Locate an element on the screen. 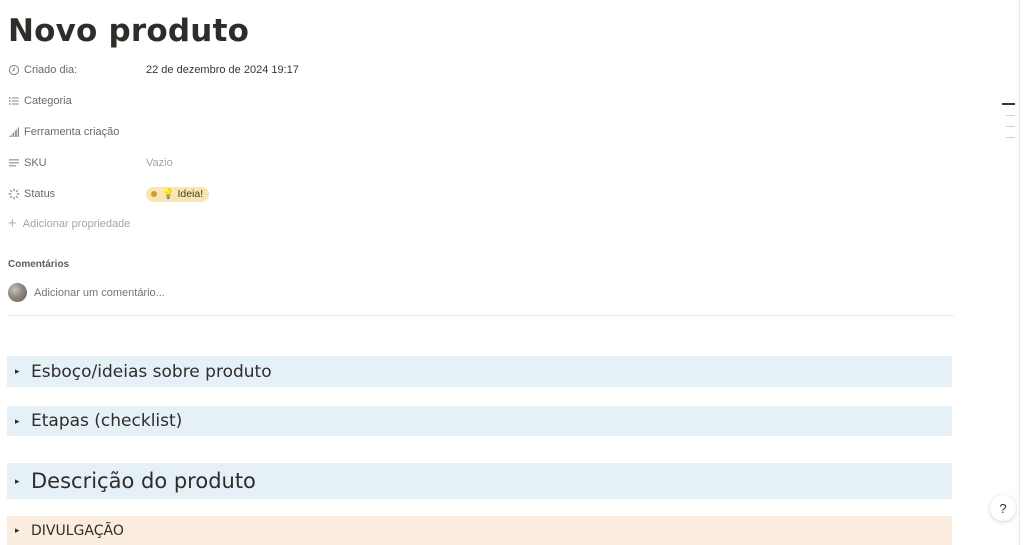 This screenshot has width=1024, height=545. comment-composer is located at coordinates (171, 292).